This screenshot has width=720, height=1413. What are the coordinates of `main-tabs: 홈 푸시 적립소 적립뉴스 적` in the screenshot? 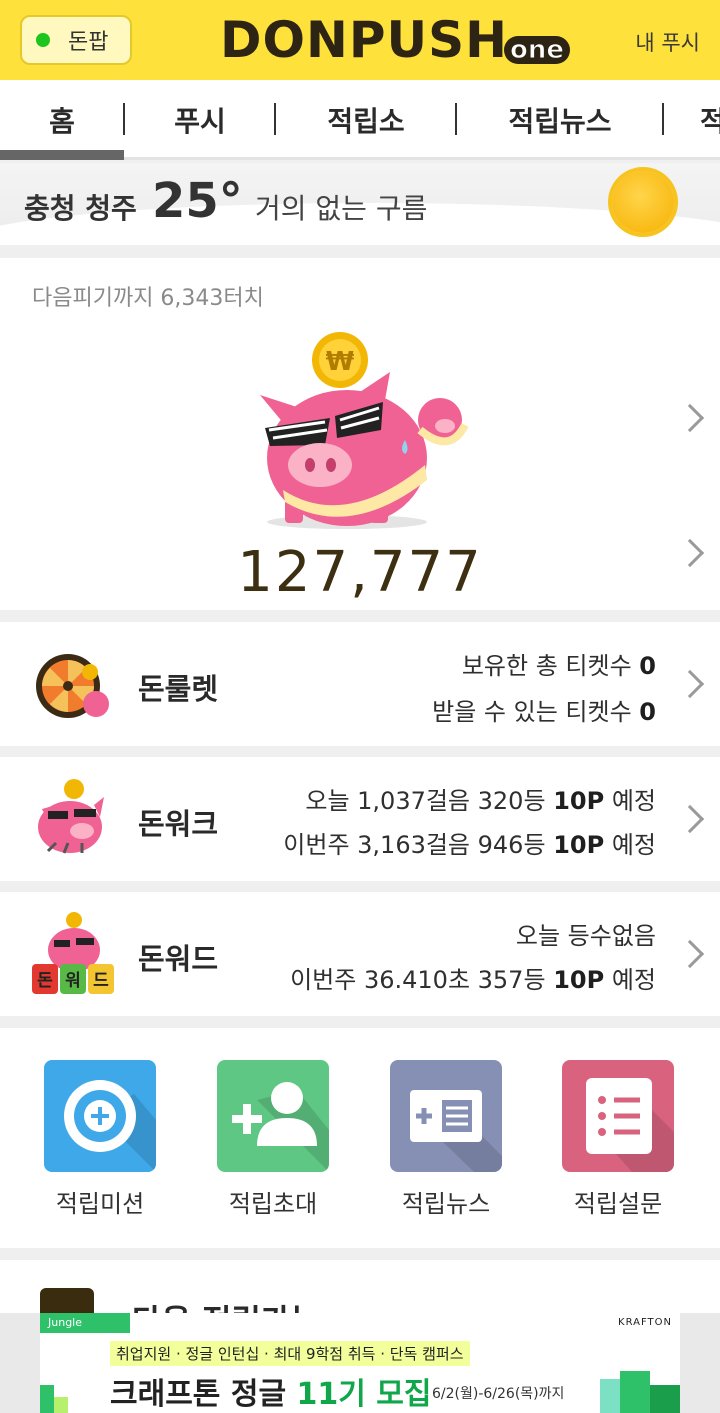 It's located at (360, 120).